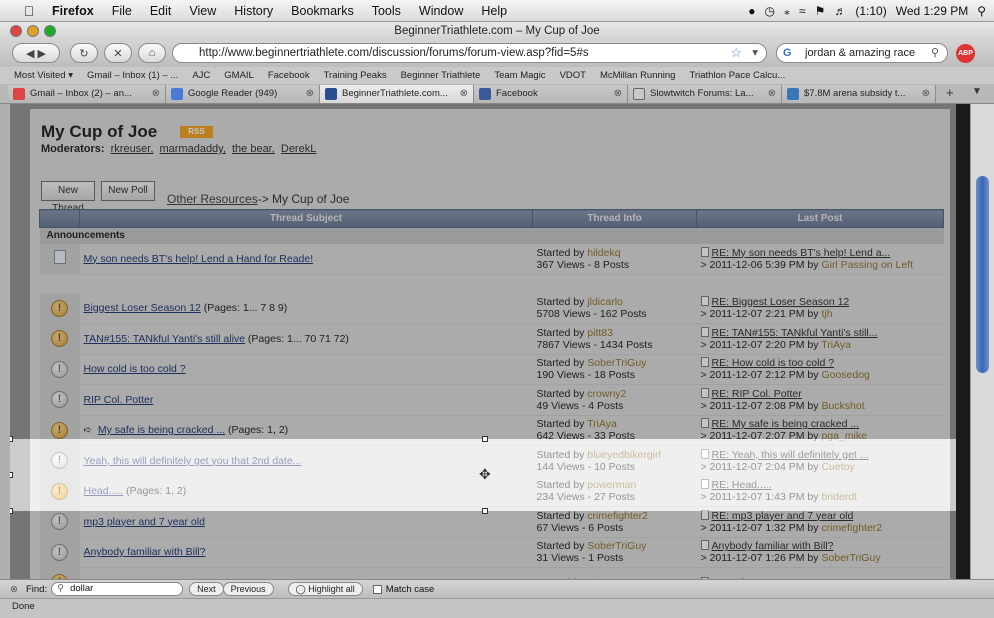 Image resolution: width=994 pixels, height=618 pixels. Describe the element at coordinates (602, 424) in the screenshot. I see `author-link: TriAya` at that location.